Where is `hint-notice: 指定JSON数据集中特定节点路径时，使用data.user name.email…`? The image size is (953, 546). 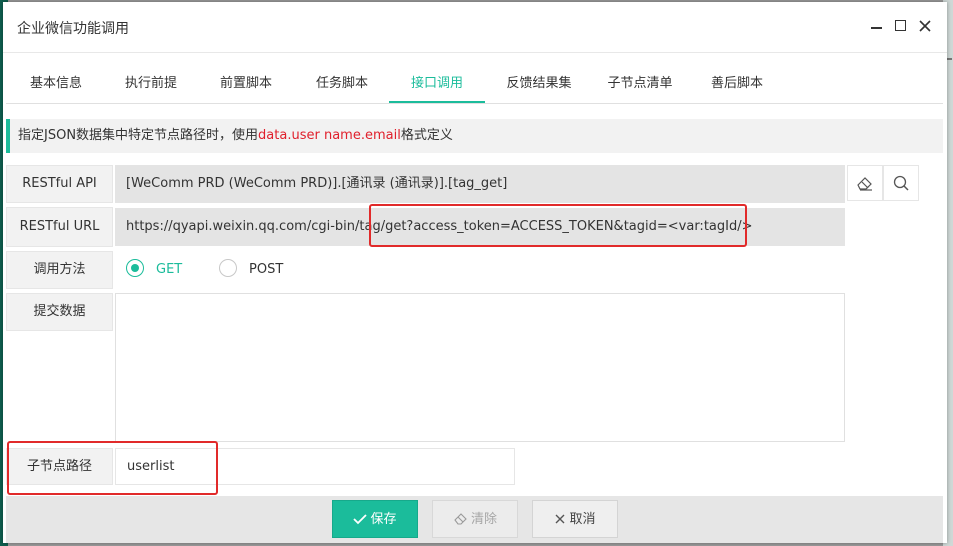 hint-notice: 指定JSON数据集中特定节点路径时，使用data.user name.email… is located at coordinates (474, 136).